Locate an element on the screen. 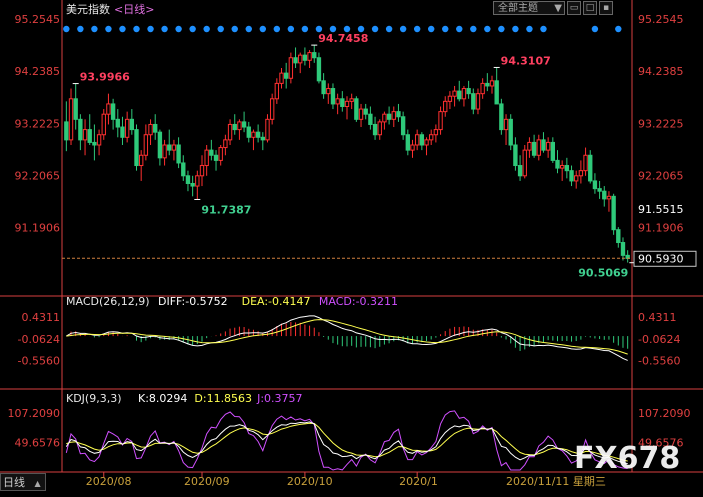  macd-legend-1: DEA:-0.4147 is located at coordinates (276, 301).